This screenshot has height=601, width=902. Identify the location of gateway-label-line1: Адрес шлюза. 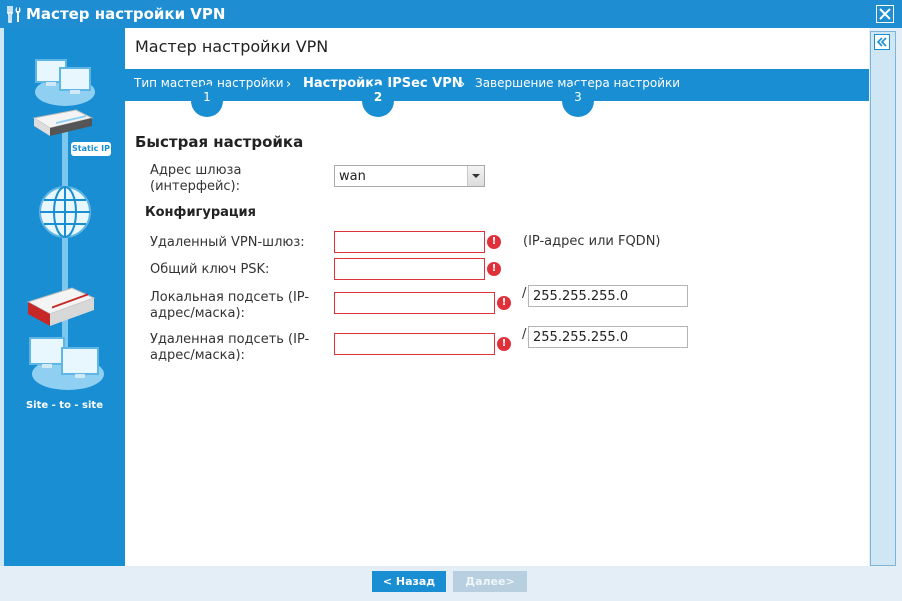
(196, 170).